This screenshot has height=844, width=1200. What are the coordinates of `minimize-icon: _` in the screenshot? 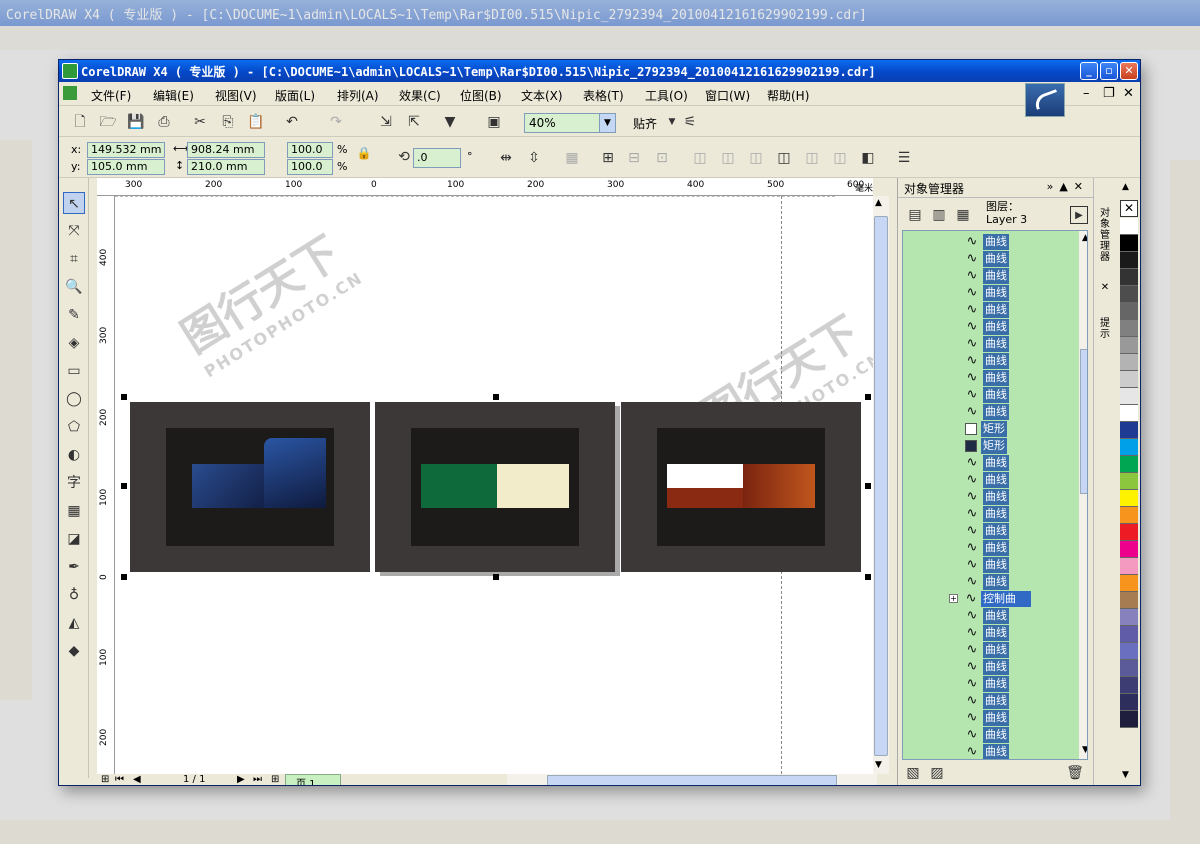 It's located at (1089, 71).